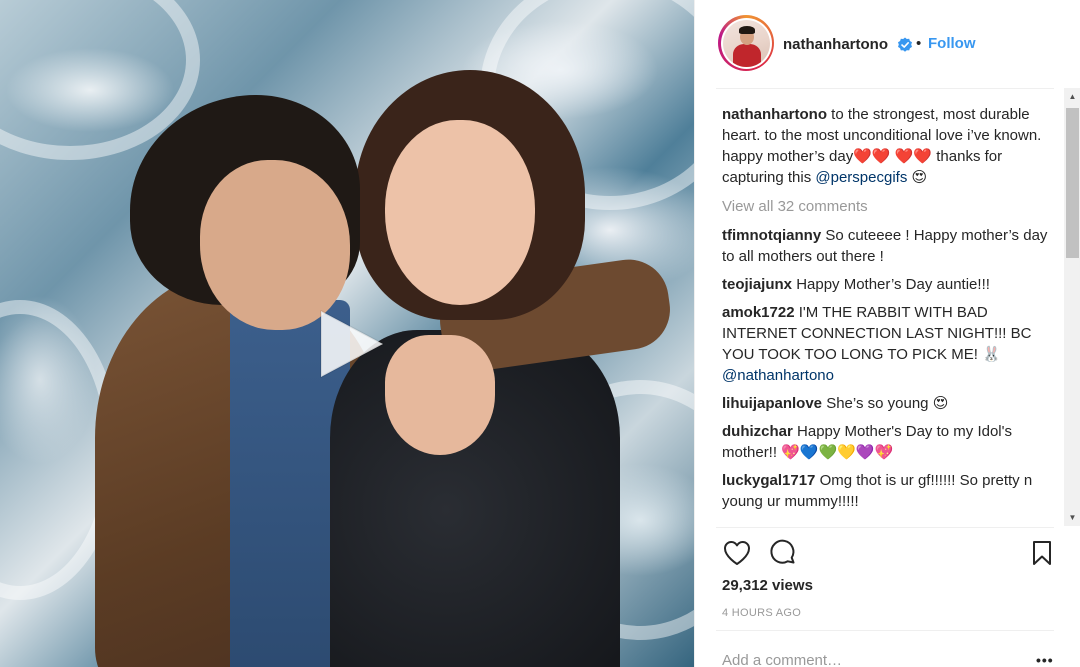  Describe the element at coordinates (890, 206) in the screenshot. I see `view-all-comments-link: View all 32 comments` at that location.